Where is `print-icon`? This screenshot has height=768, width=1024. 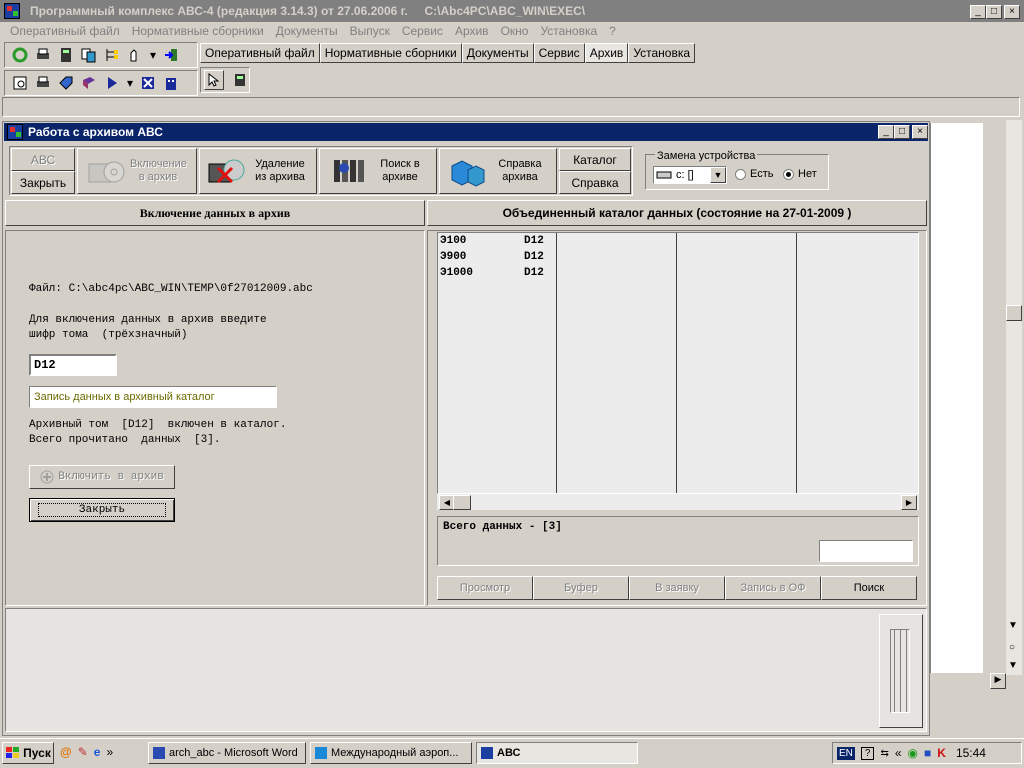 print-icon is located at coordinates (43, 55).